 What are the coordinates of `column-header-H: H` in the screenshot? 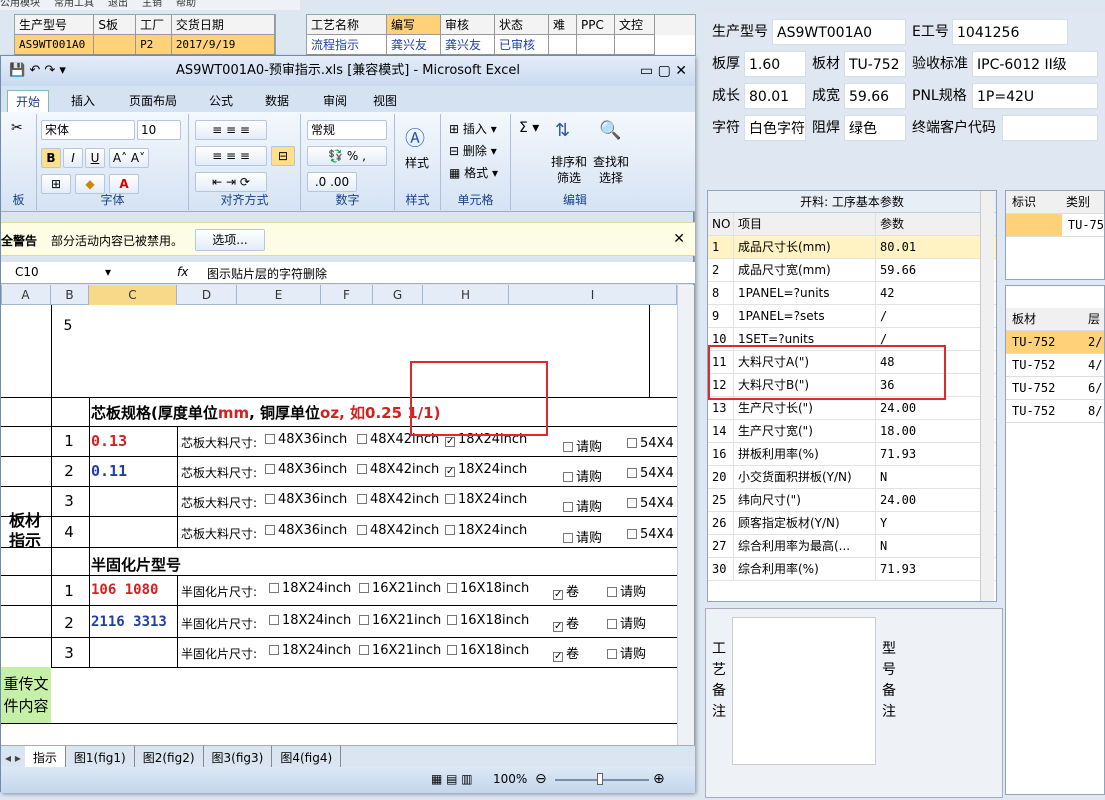 It's located at (466, 295).